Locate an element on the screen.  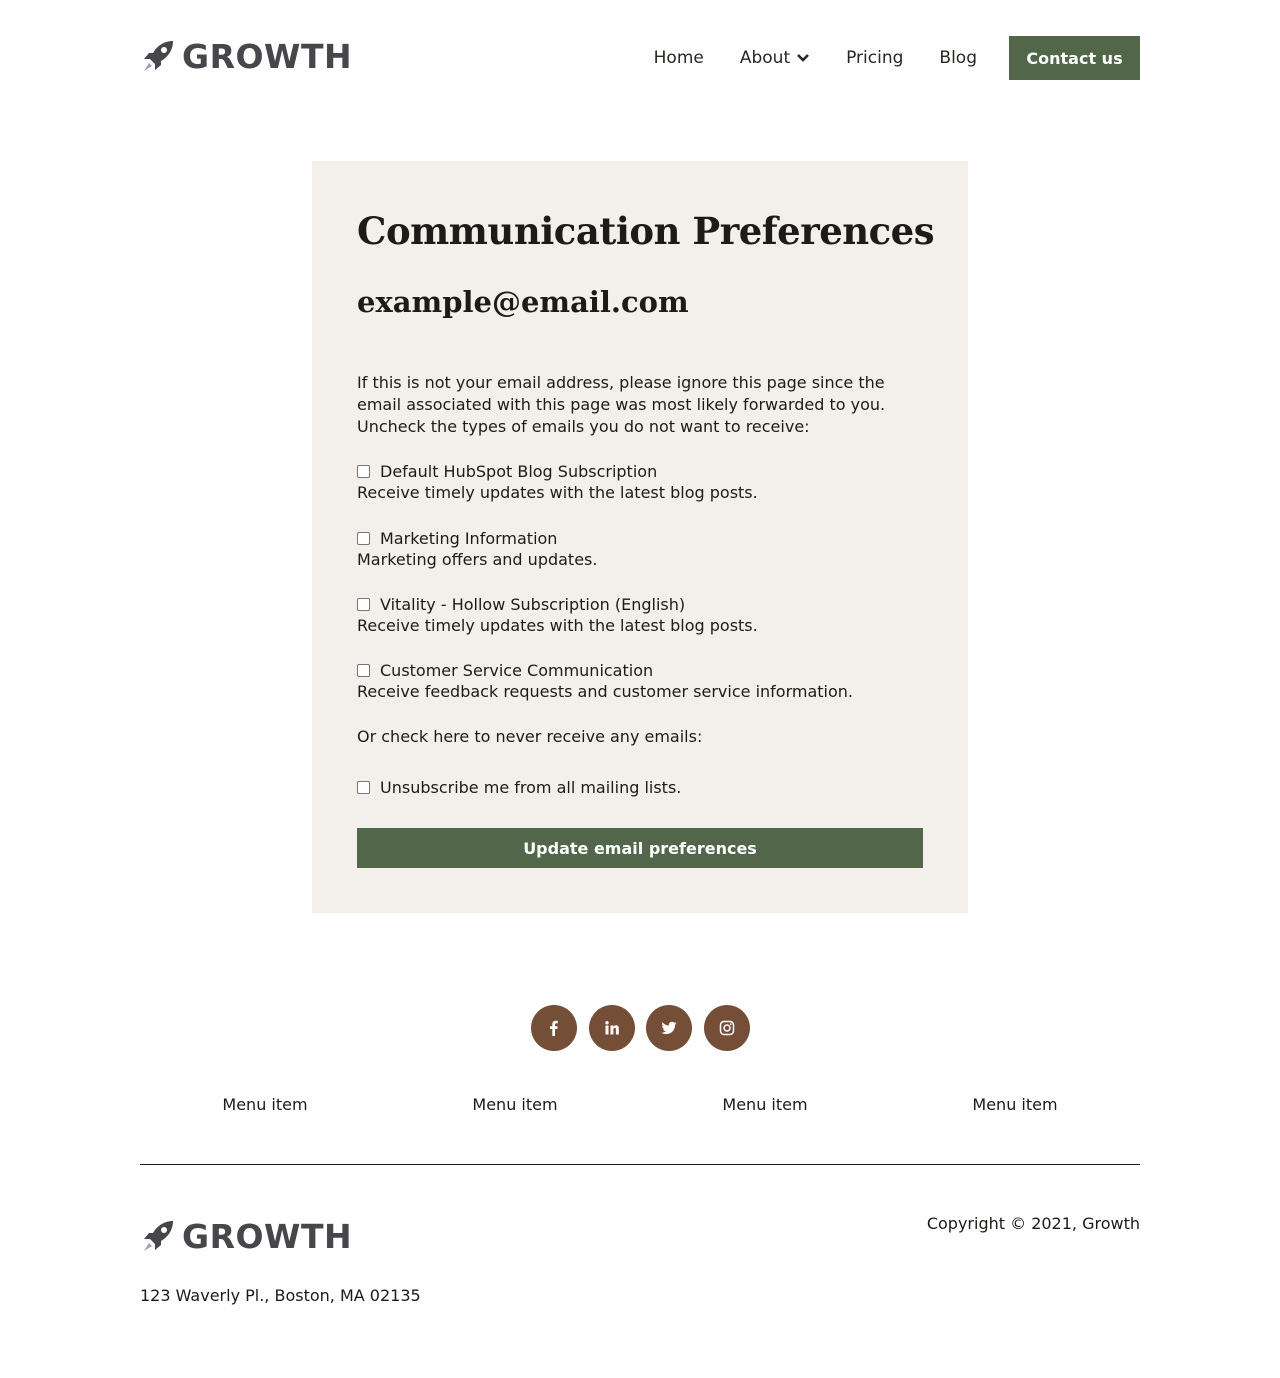
contact-us-button: Contact us is located at coordinates (1074, 58).